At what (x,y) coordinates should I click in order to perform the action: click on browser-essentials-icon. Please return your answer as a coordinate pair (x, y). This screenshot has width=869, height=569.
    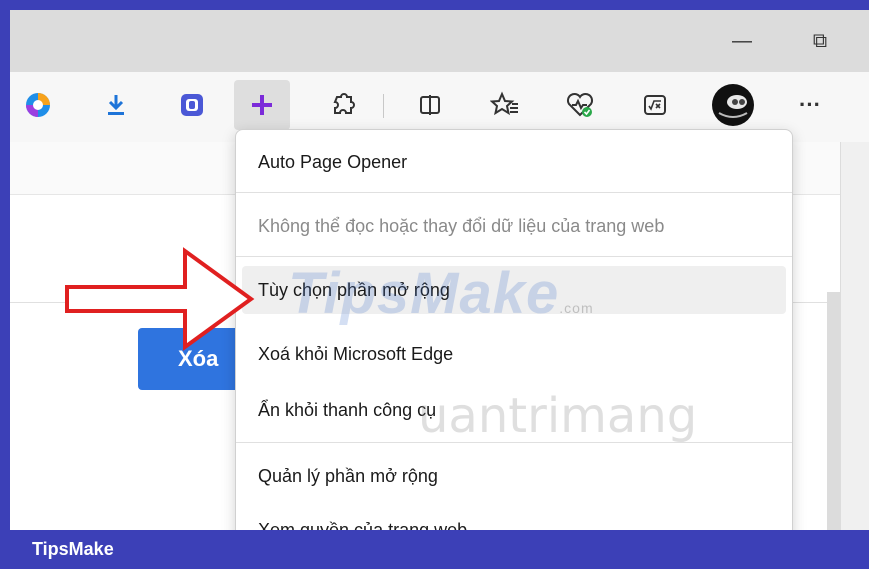
    Looking at the image, I should click on (580, 104).